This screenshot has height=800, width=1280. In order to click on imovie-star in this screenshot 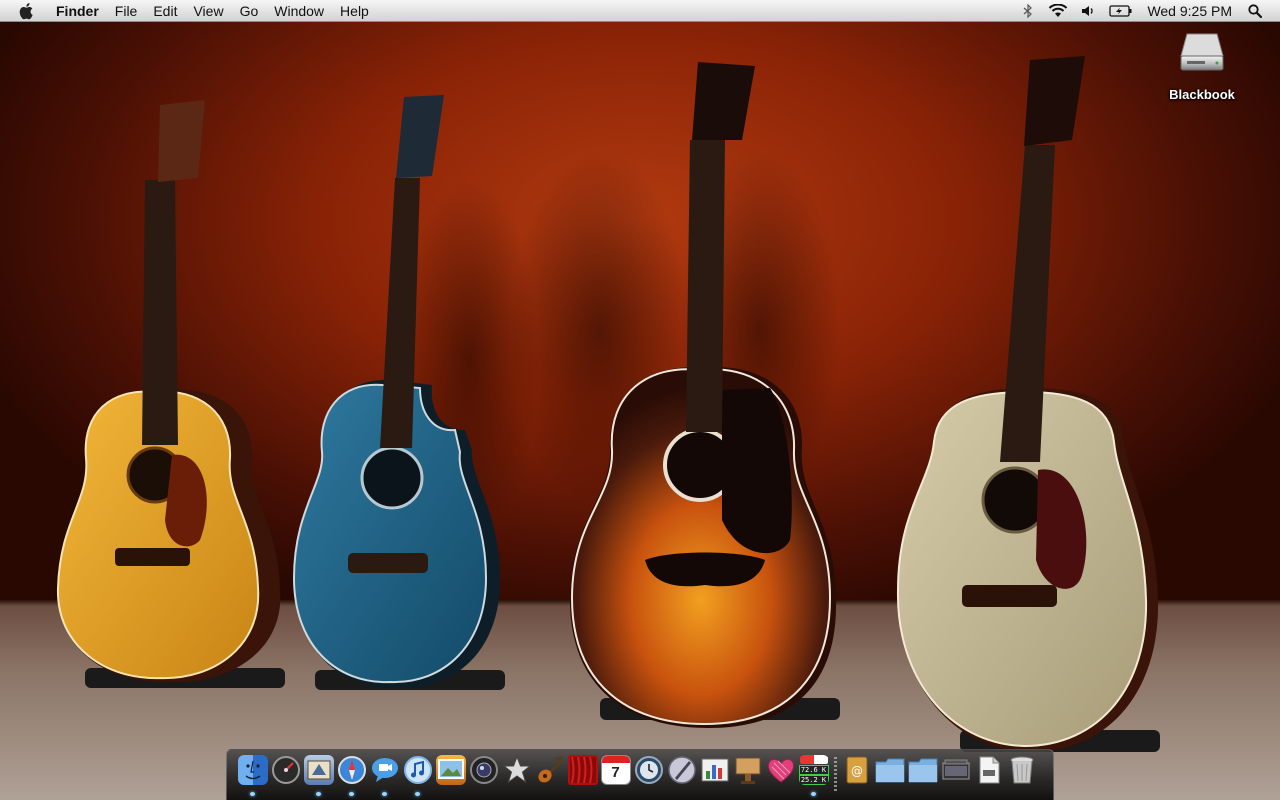, I will do `click(516, 769)`.